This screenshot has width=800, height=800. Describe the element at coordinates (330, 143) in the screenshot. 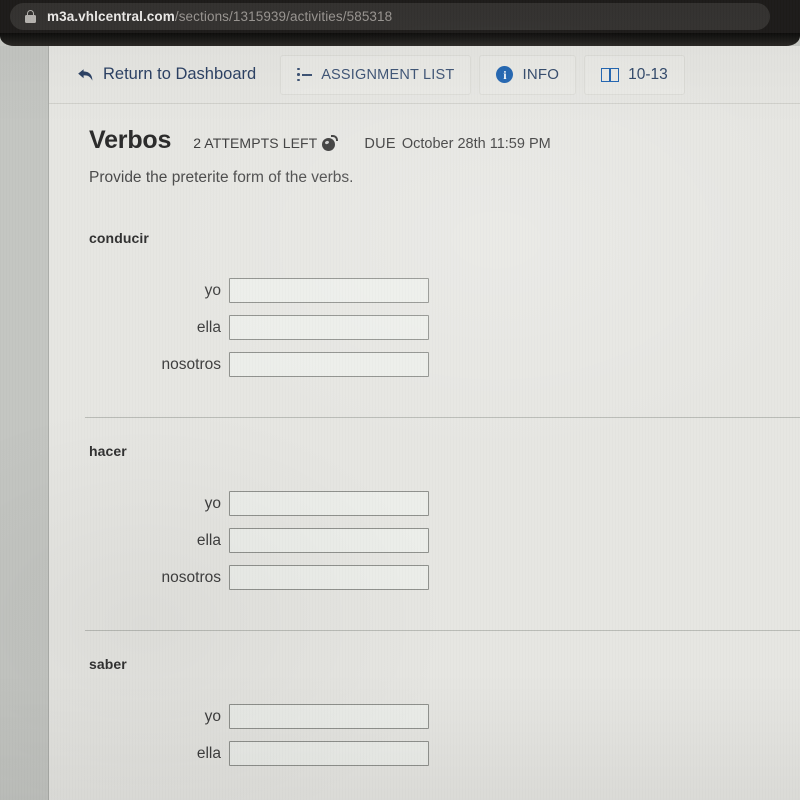

I see `bomb-icon` at that location.